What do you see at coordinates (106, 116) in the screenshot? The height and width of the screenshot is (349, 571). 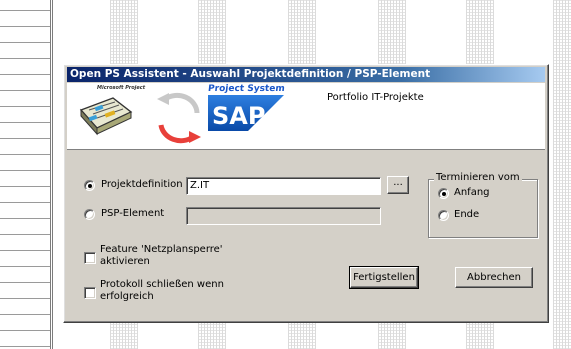 I see `ms-project-logo-icon` at bounding box center [106, 116].